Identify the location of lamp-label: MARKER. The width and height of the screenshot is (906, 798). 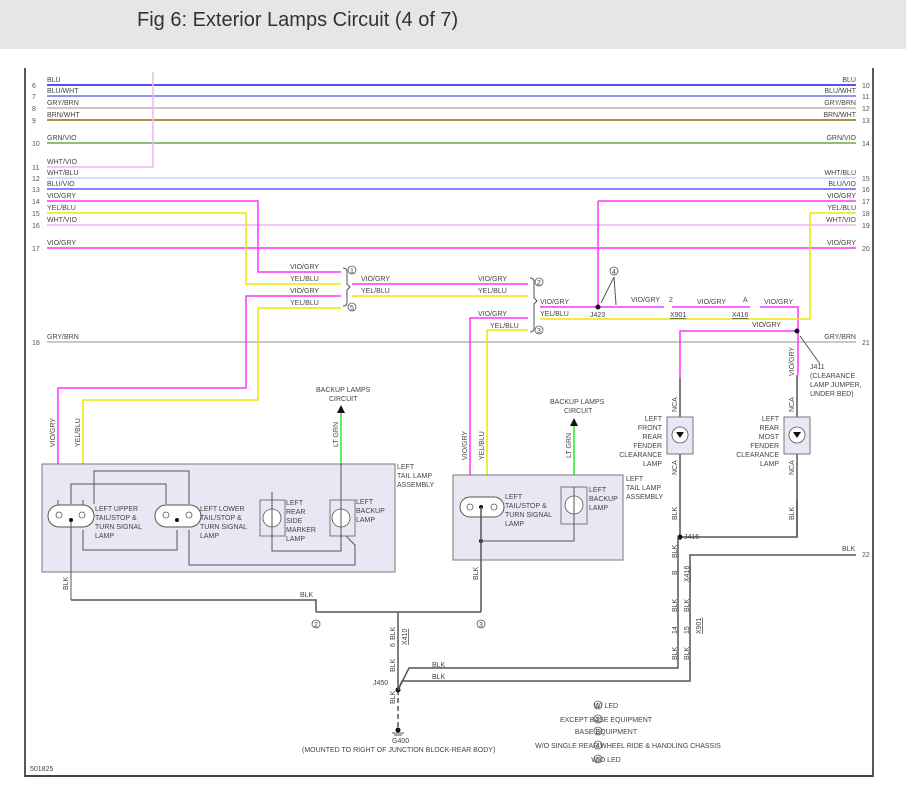
(301, 530).